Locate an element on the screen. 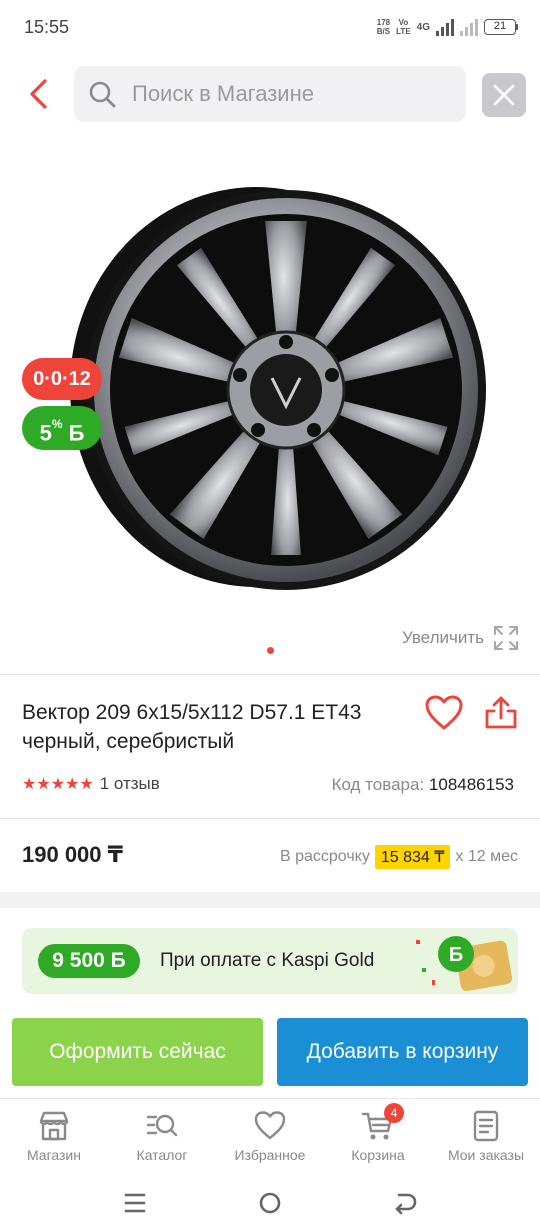 This screenshot has width=540, height=1230. recent-apps-icon is located at coordinates (135, 1203).